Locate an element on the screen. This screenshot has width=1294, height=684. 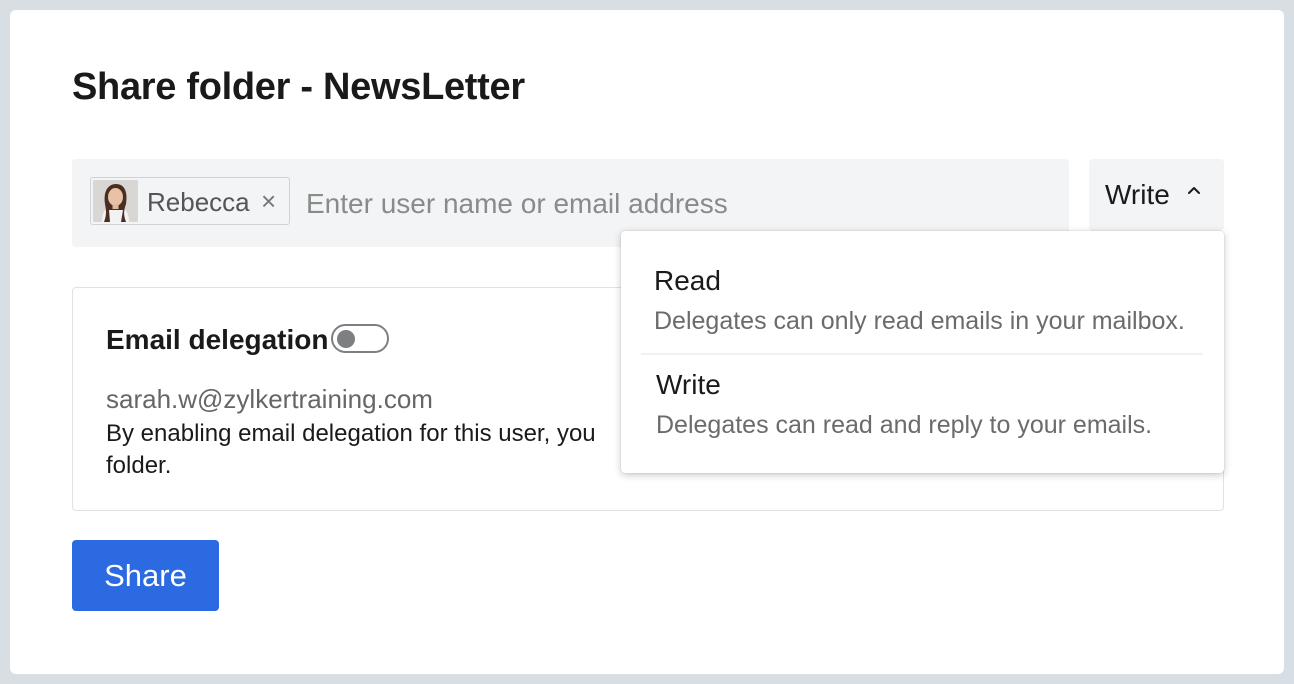
share-button: Share is located at coordinates (145, 575).